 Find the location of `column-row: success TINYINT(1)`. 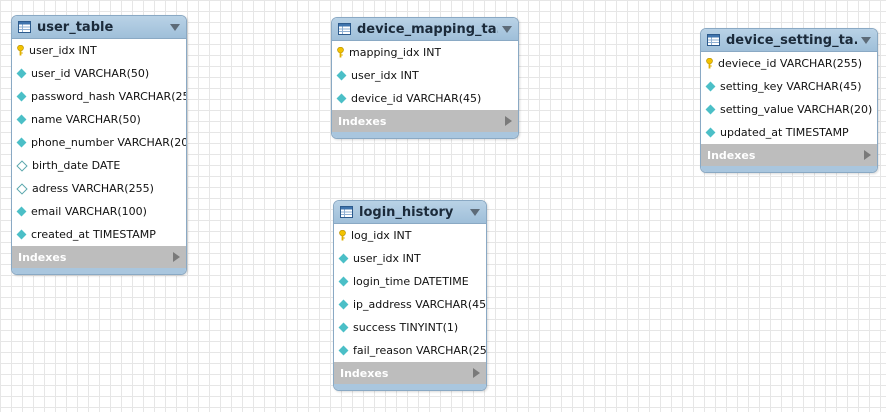

column-row: success TINYINT(1) is located at coordinates (410, 327).